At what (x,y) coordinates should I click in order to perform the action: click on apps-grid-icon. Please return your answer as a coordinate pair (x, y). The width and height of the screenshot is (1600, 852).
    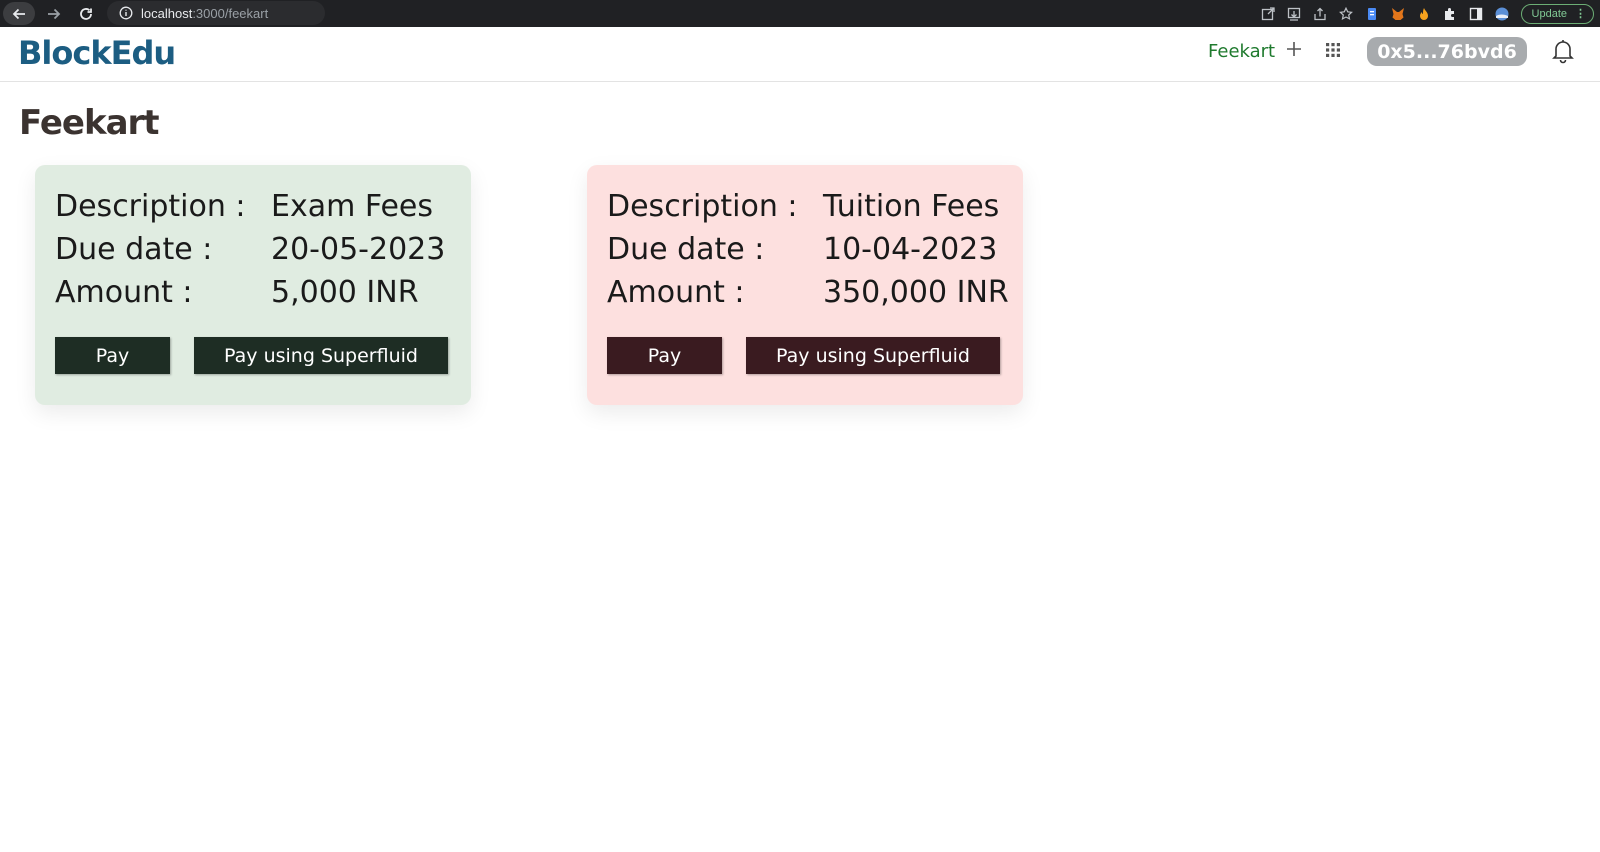
    Looking at the image, I should click on (1333, 50).